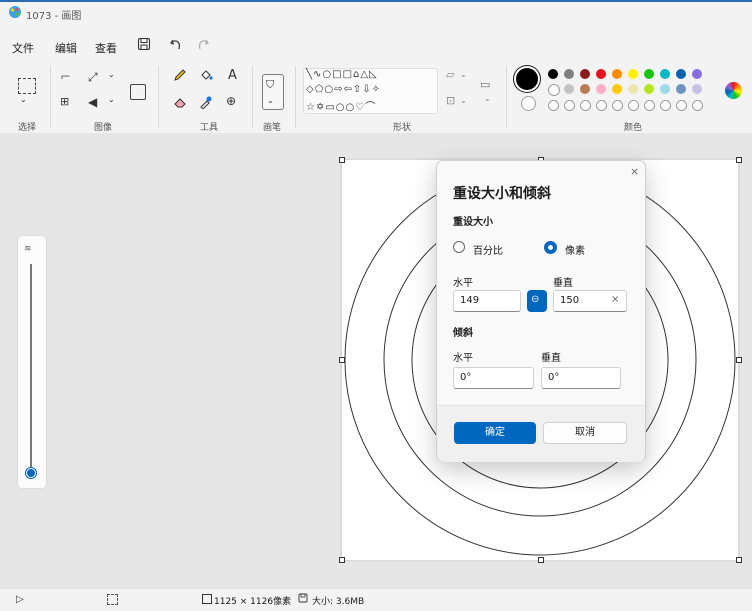 The width and height of the screenshot is (752, 611). Describe the element at coordinates (463, 74) in the screenshot. I see `shape-outline-chevron-icon: ⌄` at that location.